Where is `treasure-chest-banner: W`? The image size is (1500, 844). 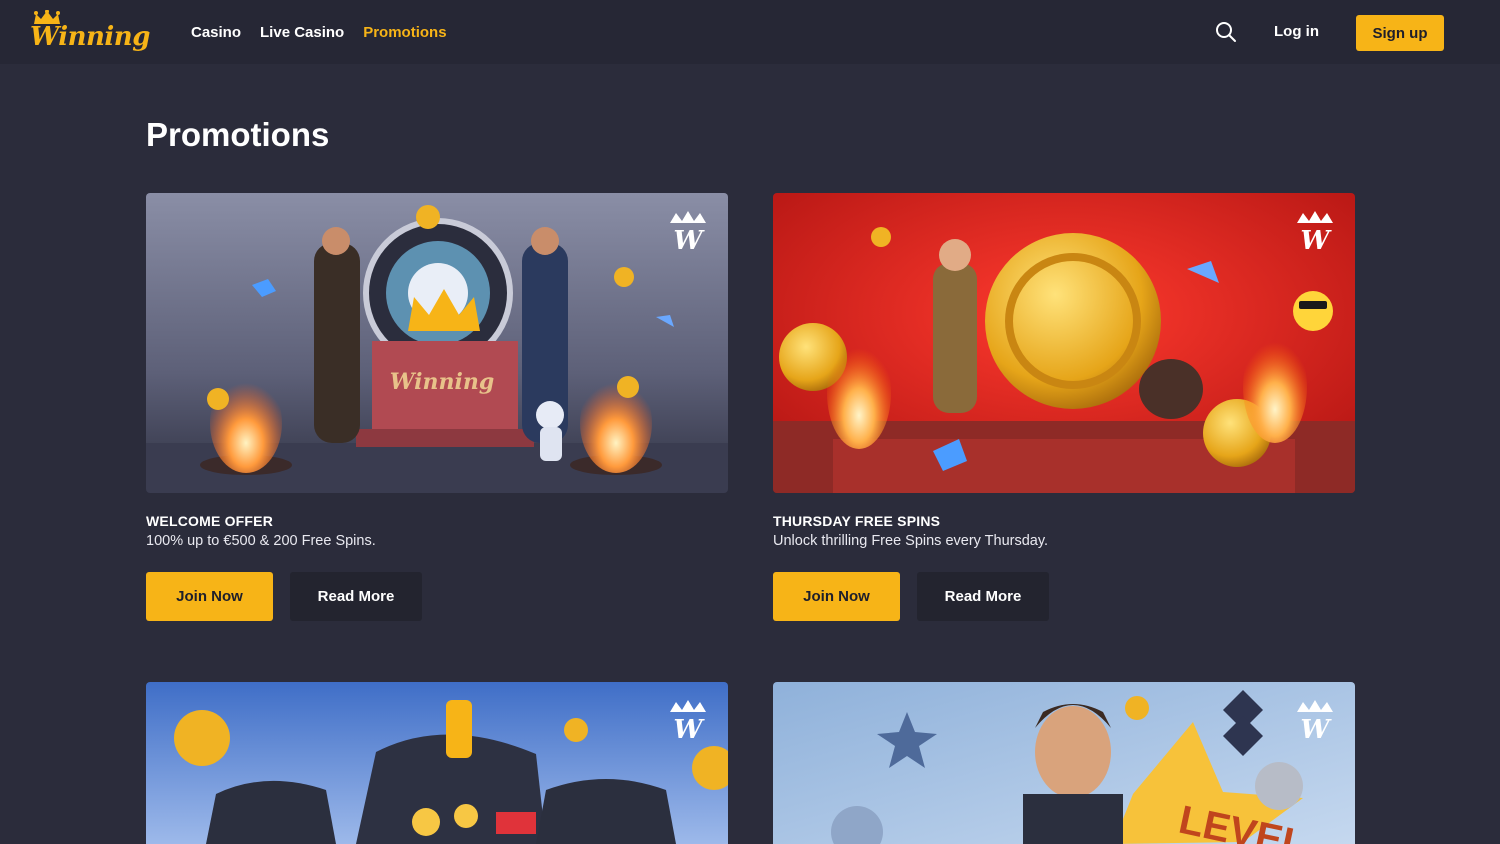 treasure-chest-banner: W is located at coordinates (437, 763).